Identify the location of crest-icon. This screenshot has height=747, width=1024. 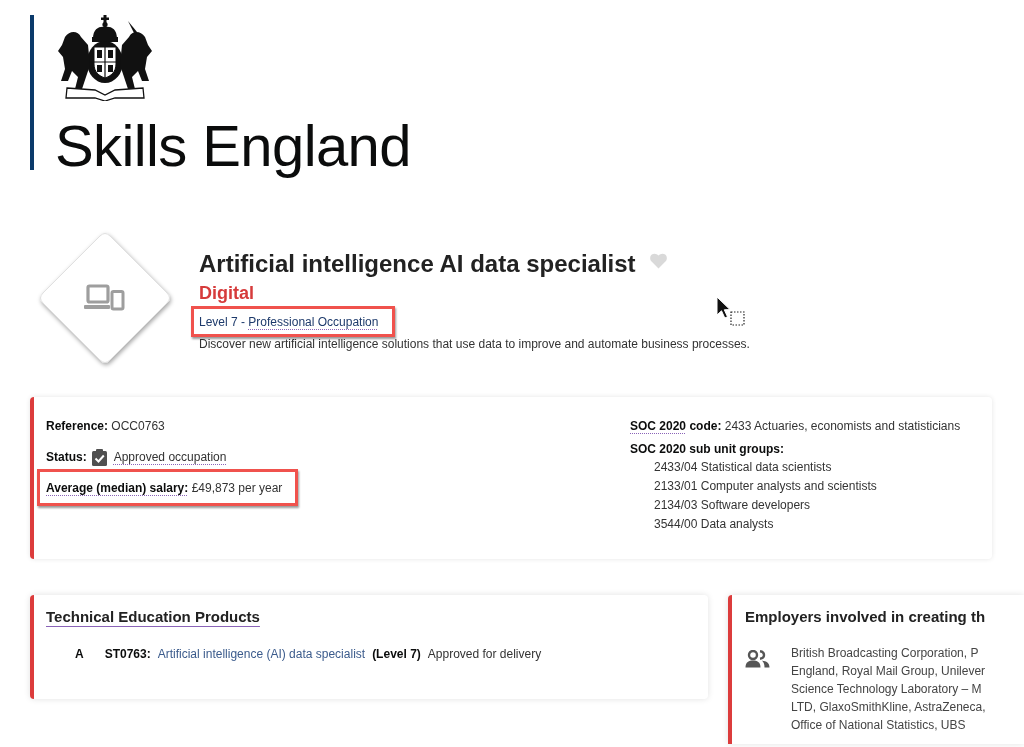
(105, 58).